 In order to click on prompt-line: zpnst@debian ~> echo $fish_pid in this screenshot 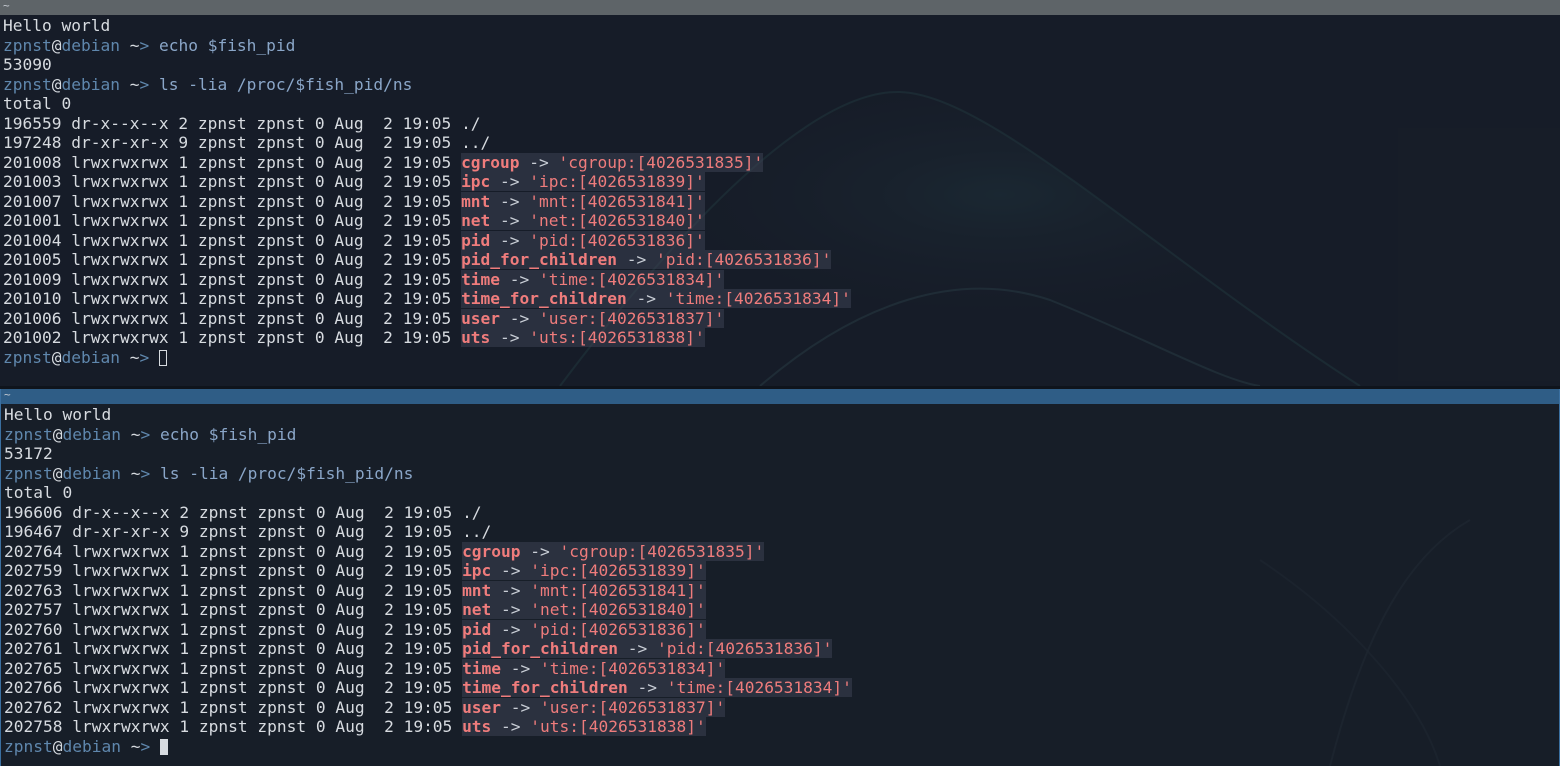, I will do `click(781, 46)`.